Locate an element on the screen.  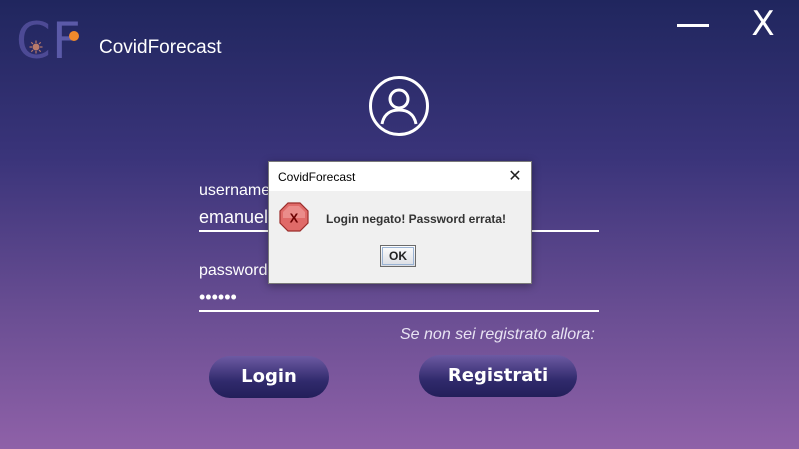
error-icon: X is located at coordinates (294, 217).